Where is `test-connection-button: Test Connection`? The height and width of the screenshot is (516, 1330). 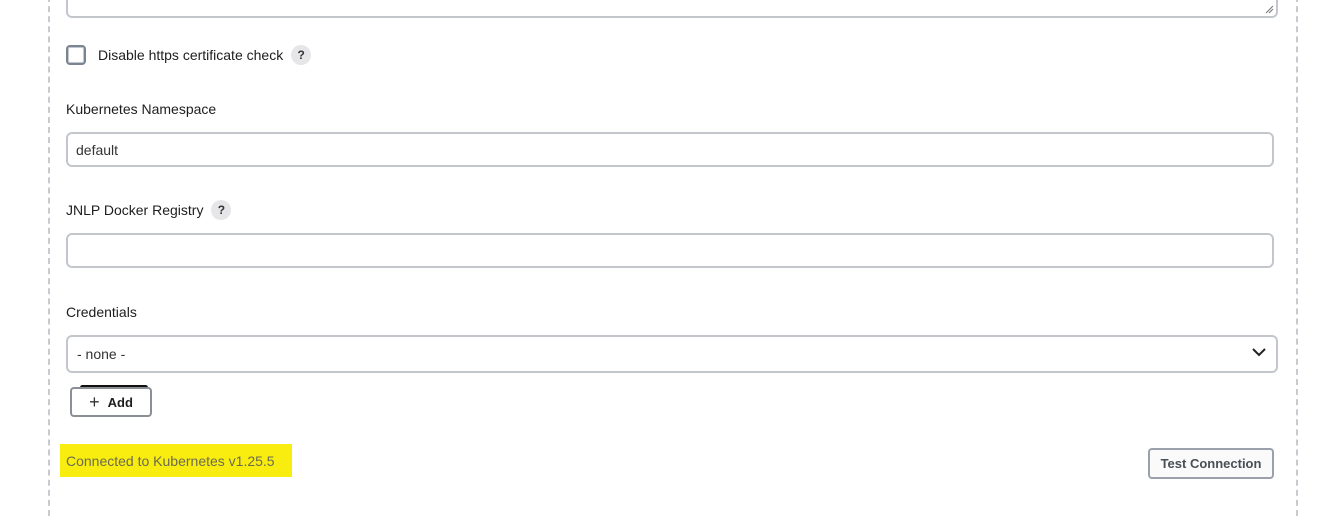 test-connection-button: Test Connection is located at coordinates (1211, 463).